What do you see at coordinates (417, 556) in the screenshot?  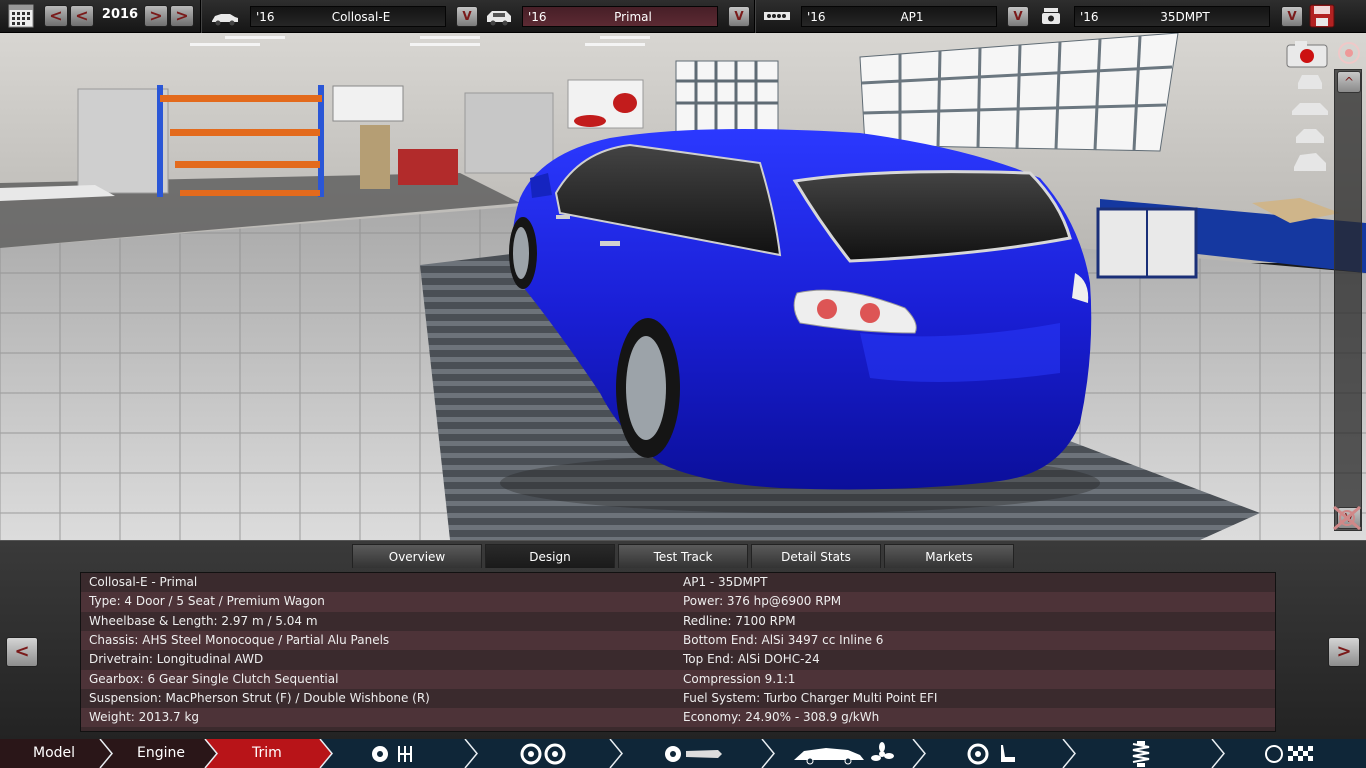 I see `tab-overview: Overview` at bounding box center [417, 556].